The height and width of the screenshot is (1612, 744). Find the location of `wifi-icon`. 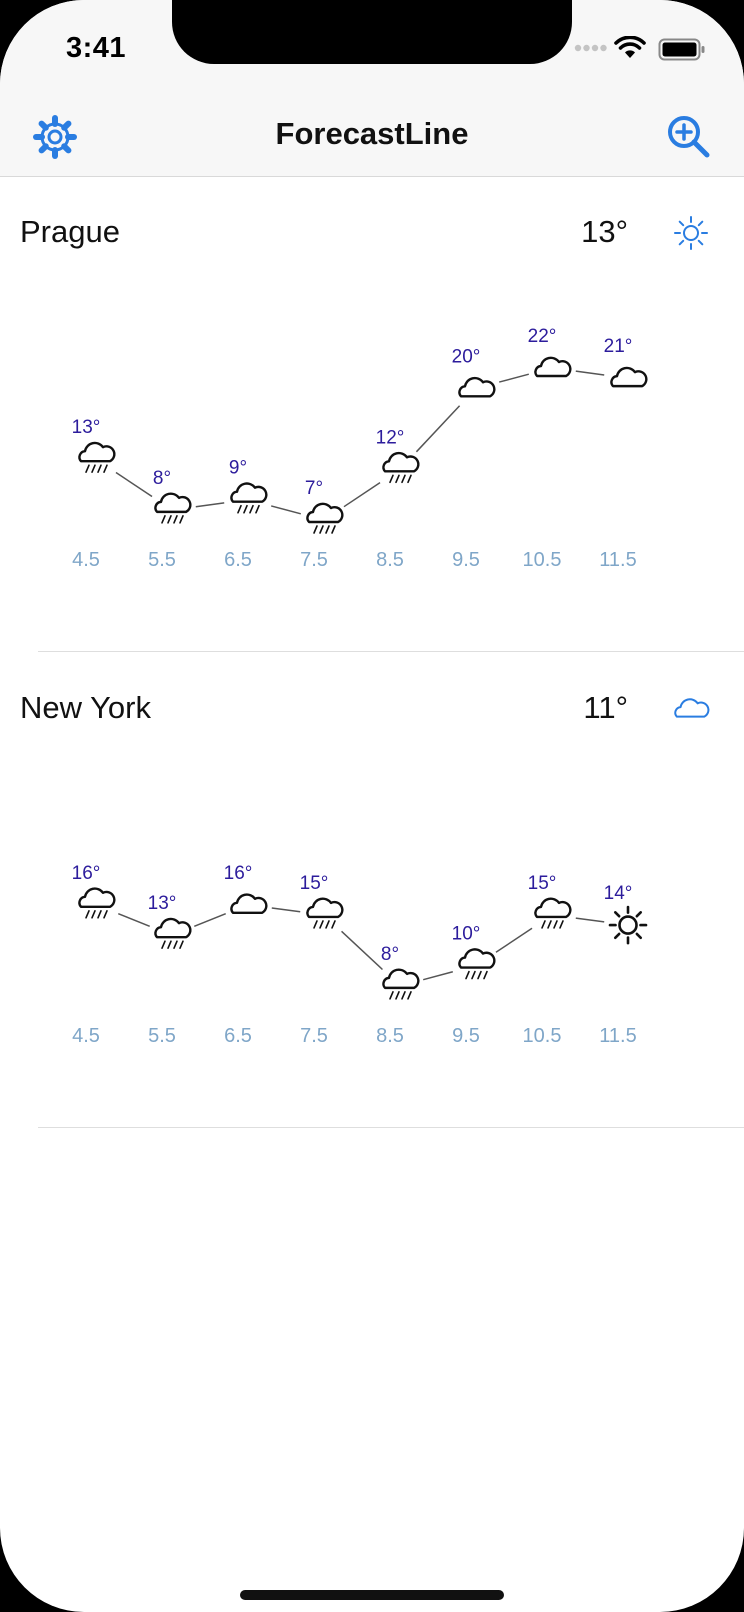

wifi-icon is located at coordinates (630, 47).